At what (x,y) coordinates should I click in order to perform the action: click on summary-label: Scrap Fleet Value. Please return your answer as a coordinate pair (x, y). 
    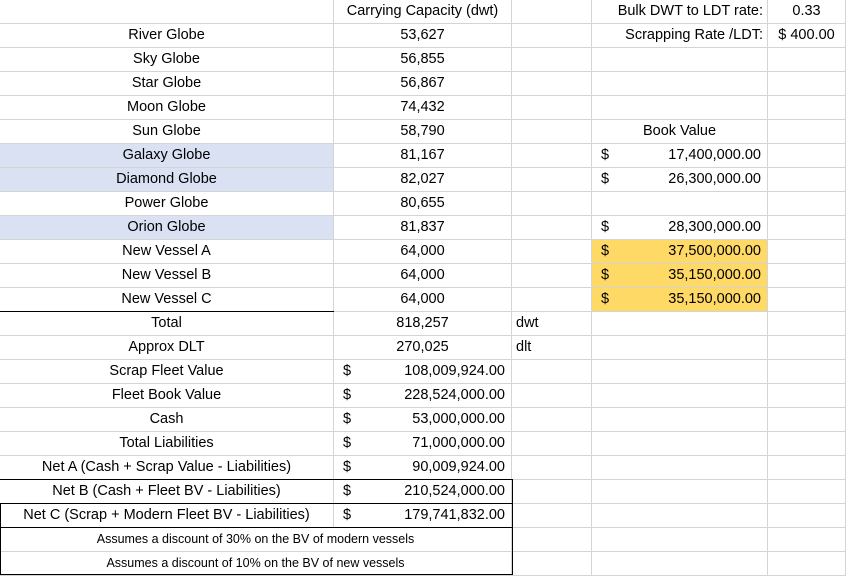
    Looking at the image, I should click on (167, 372).